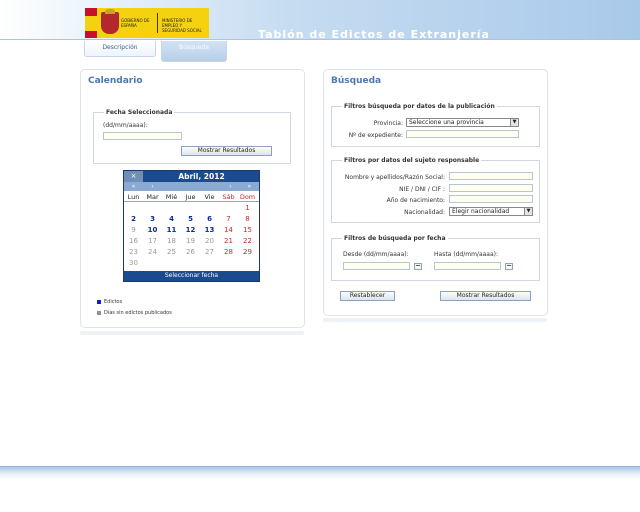  Describe the element at coordinates (152, 186) in the screenshot. I see `prev-month-button: ‹` at that location.